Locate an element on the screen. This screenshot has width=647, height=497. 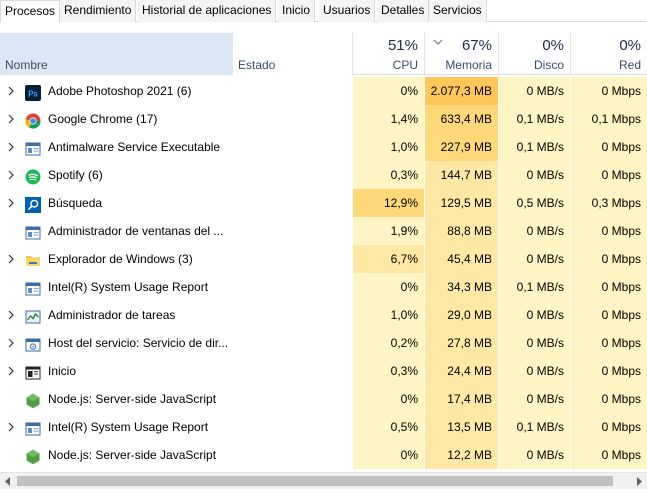
process-name-cell: Ps Adobe Photoshop 2021 (6) is located at coordinates (116, 91).